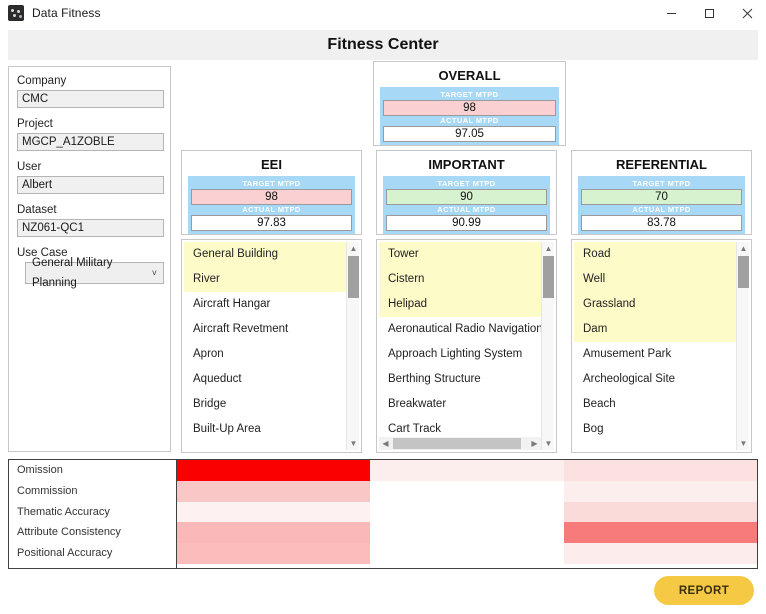  I want to click on category-title: EEI, so click(271, 164).